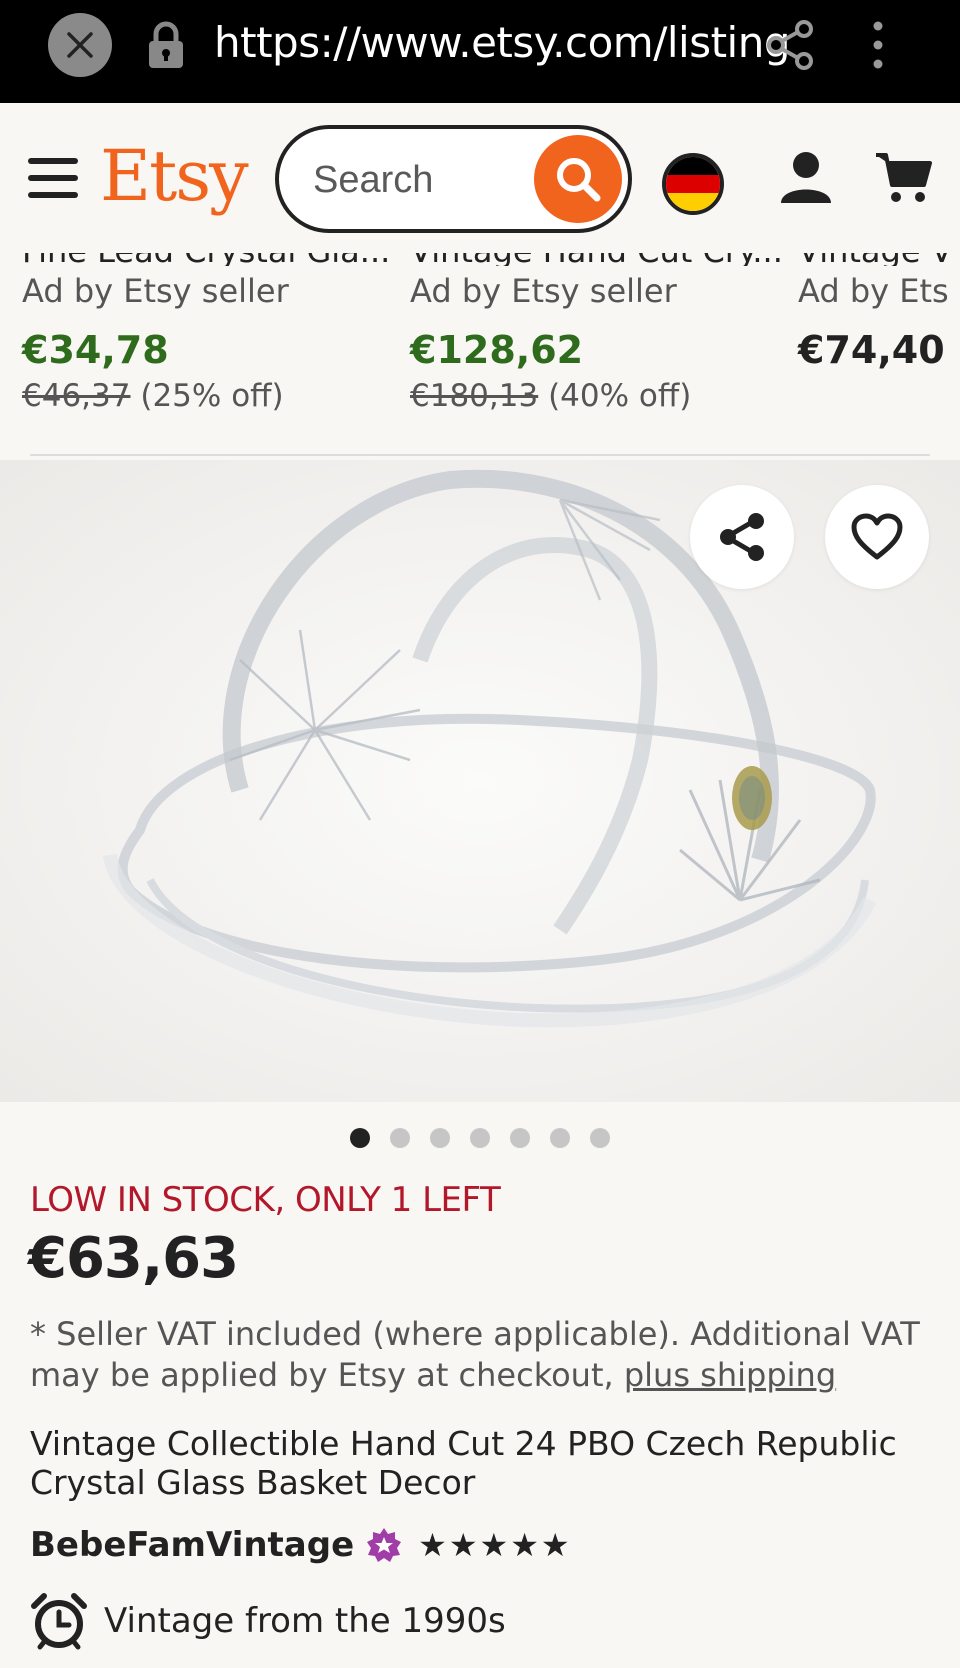 The image size is (960, 1668). Describe the element at coordinates (54, 178) in the screenshot. I see `hamburger-icon` at that location.